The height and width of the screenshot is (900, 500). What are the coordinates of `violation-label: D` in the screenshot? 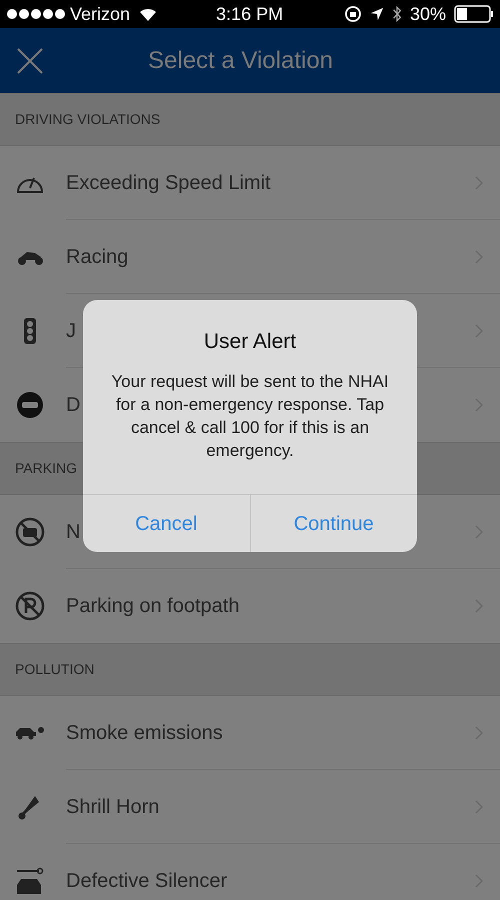 It's located at (73, 405).